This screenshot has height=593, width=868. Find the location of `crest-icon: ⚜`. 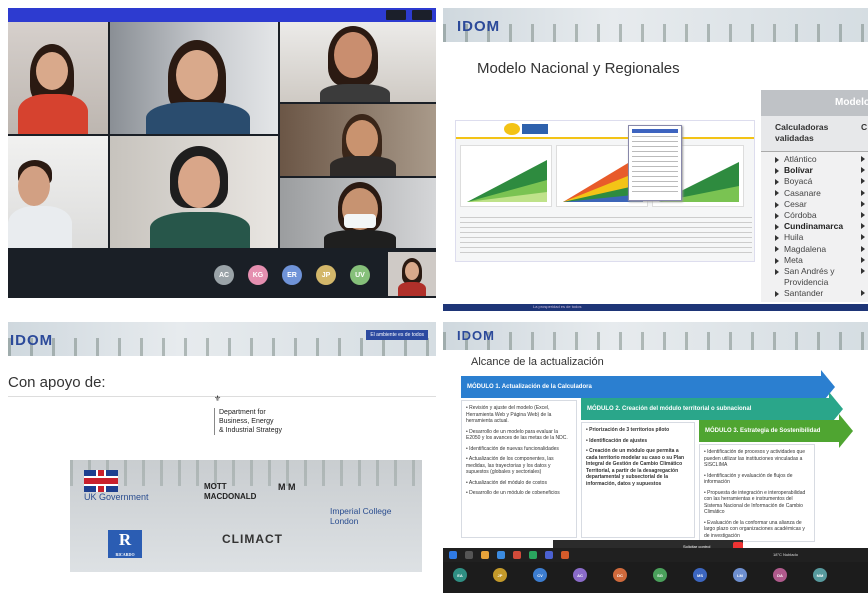

crest-icon: ⚜ is located at coordinates (218, 398).